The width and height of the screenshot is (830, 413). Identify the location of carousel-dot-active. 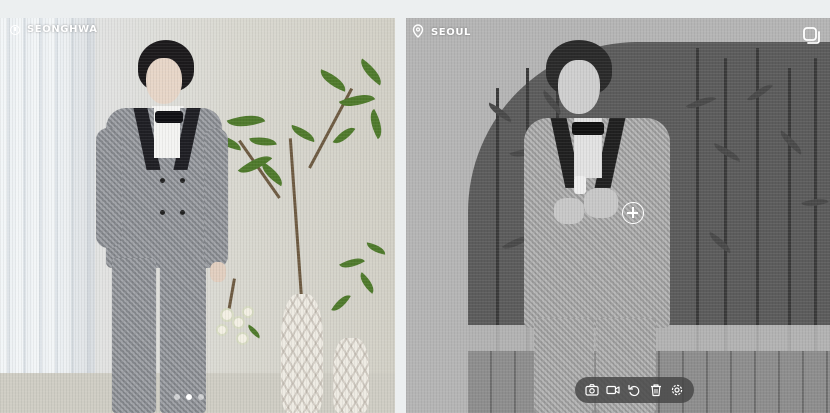
(189, 397).